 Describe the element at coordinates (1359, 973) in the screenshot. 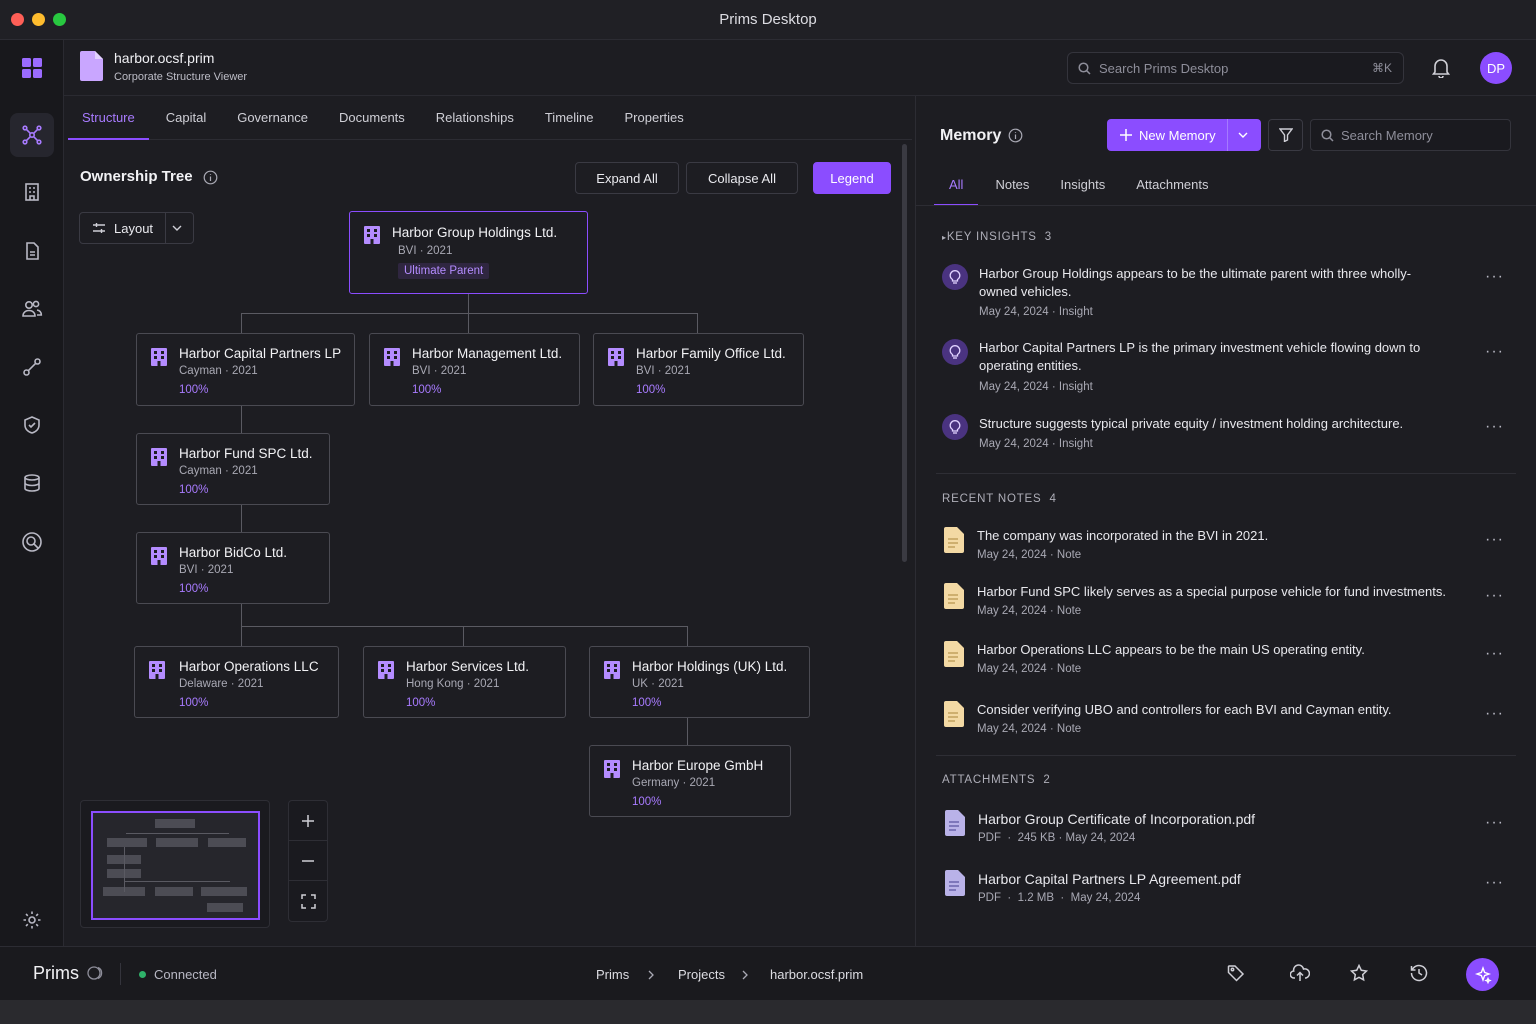

I see `star-icon` at that location.